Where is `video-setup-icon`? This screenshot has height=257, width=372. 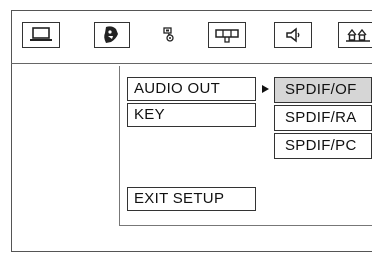
video-setup-icon is located at coordinates (169, 35).